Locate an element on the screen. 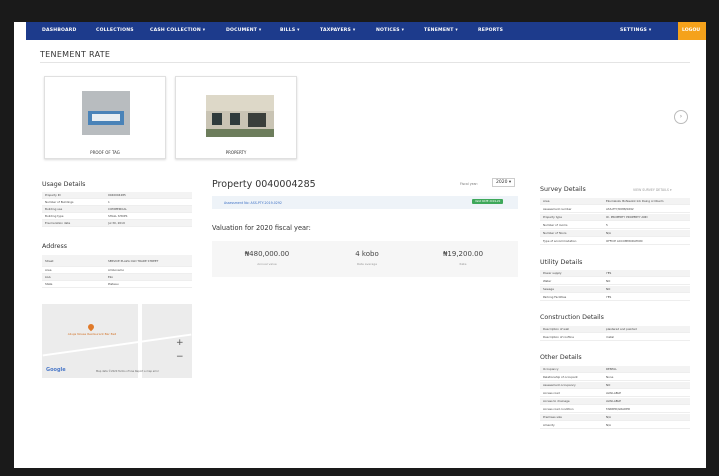 The width and height of the screenshot is (719, 476). proof-of-tag-card: PROOF OF TAG is located at coordinates (105, 117).